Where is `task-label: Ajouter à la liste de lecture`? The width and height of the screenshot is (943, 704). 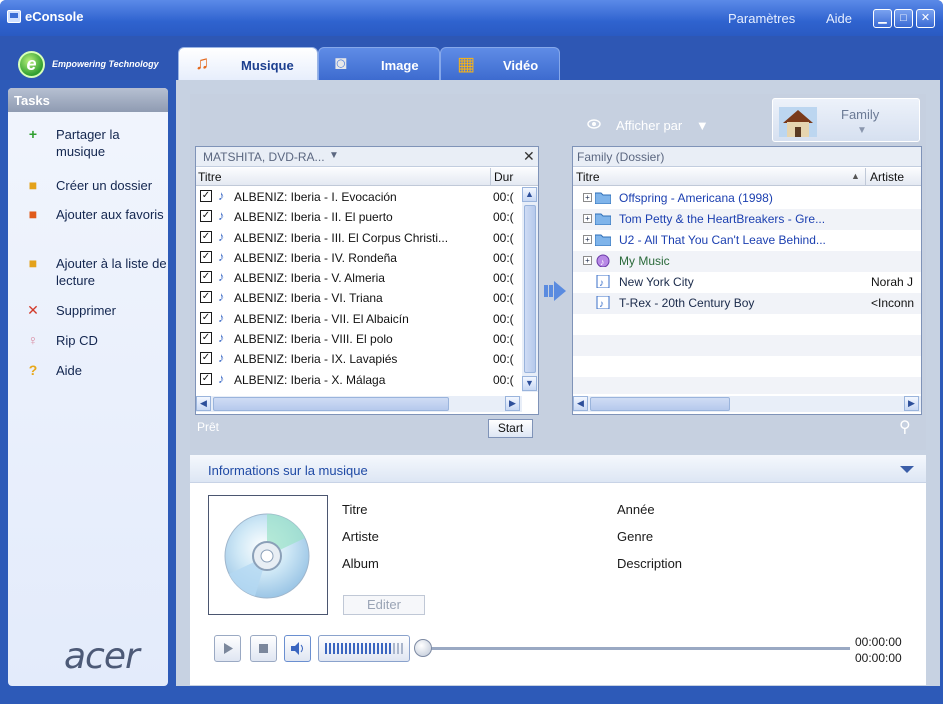 task-label: Ajouter à la liste de lecture is located at coordinates (111, 272).